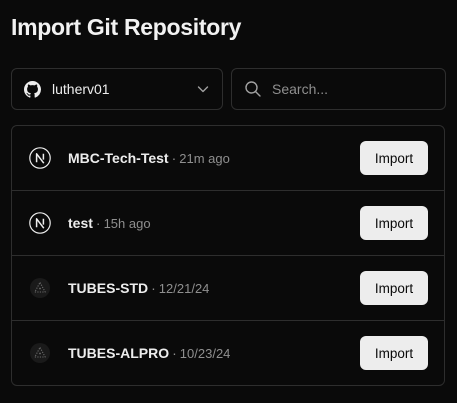 This screenshot has height=403, width=457. I want to click on repository-updated-time: 15h ago, so click(127, 223).